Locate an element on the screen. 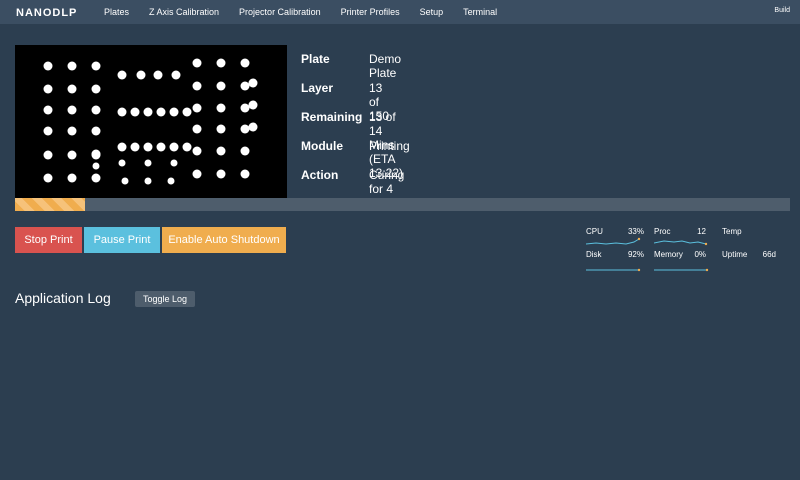  stat-proc-value: 12 is located at coordinates (701, 231).